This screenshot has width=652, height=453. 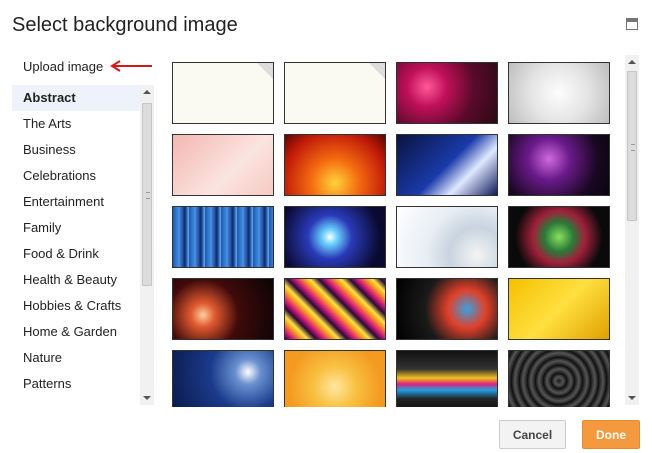 I want to click on category-abstract: Abstract, so click(x=76, y=98).